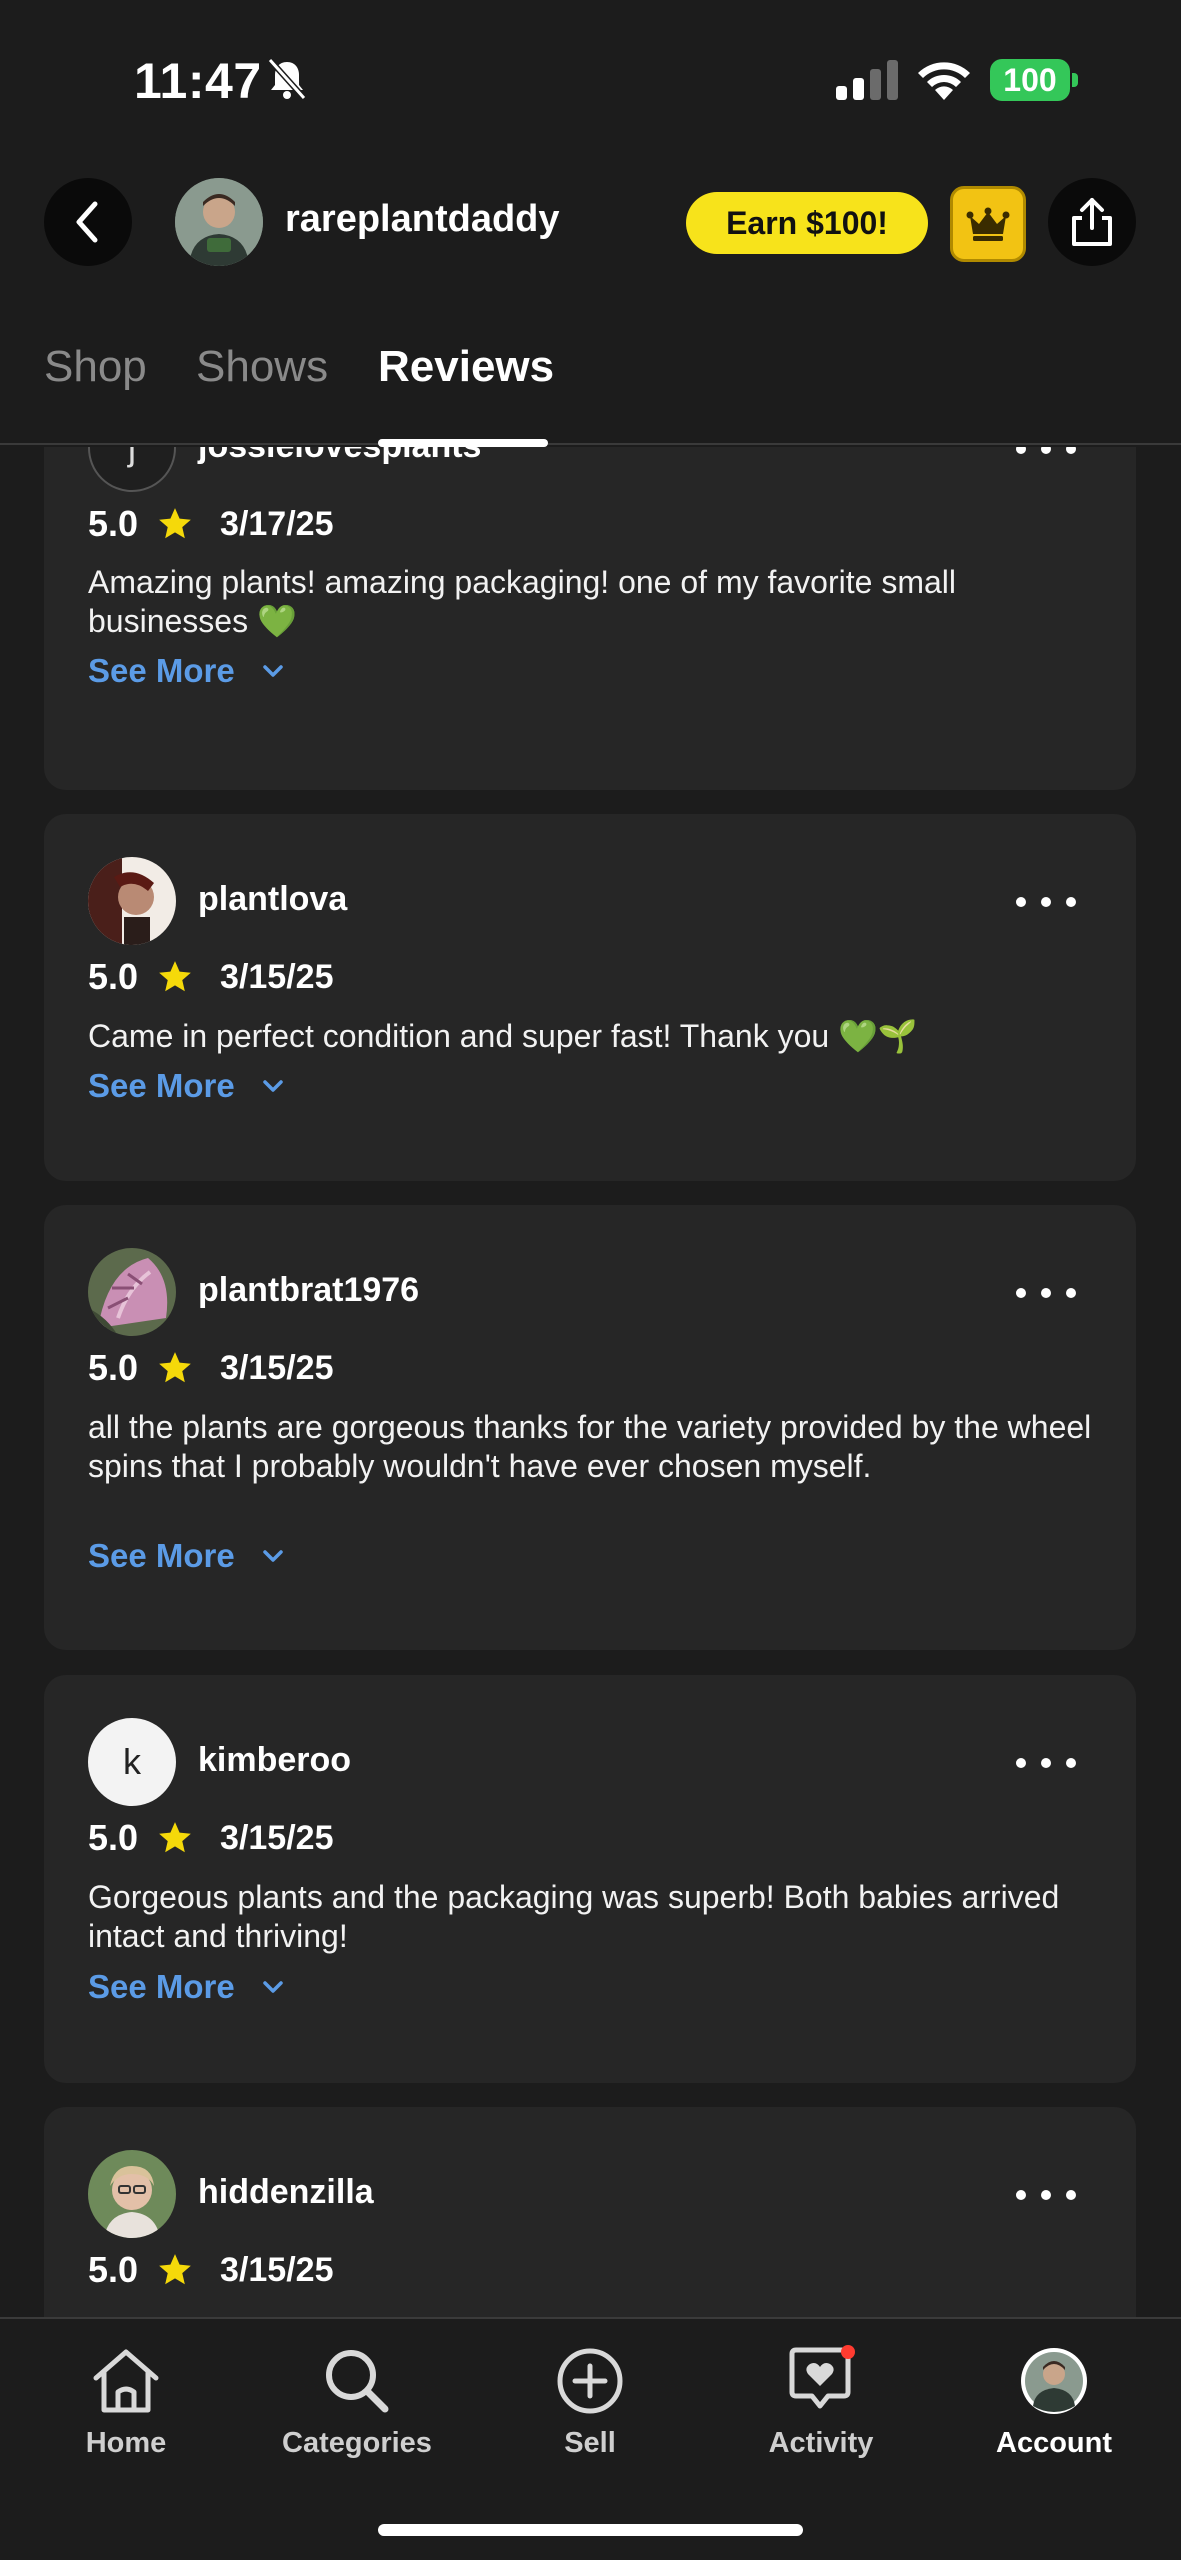  I want to click on reviewer-avatar: j, so click(132, 469).